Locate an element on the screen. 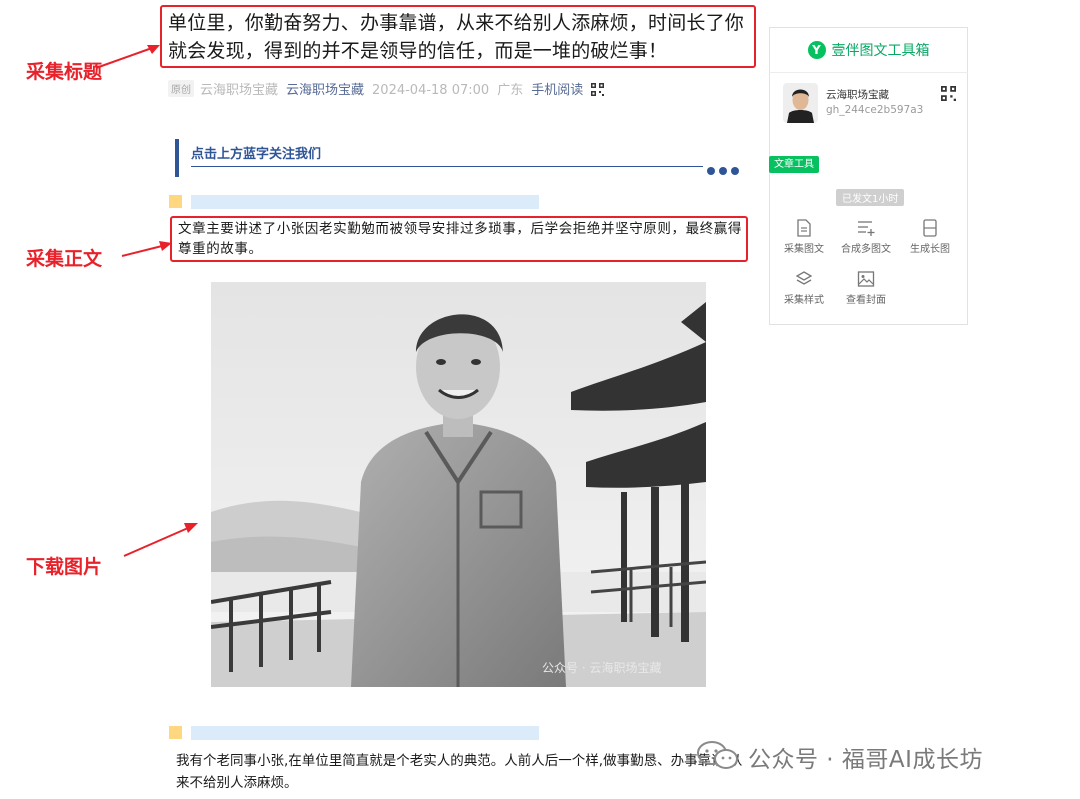 The height and width of the screenshot is (799, 1080). original-tag: 原创 is located at coordinates (181, 88).